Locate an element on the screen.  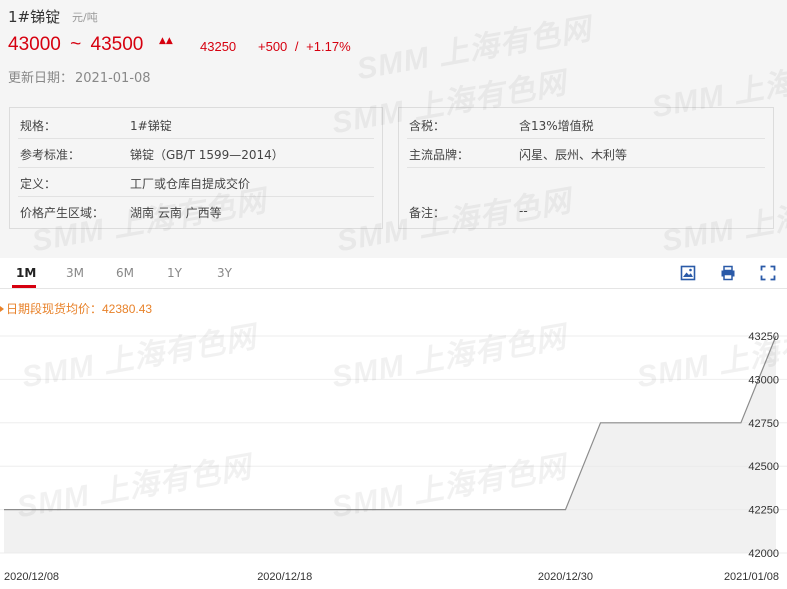
update-date-line: 更新日期： 2021-01-08 is located at coordinates (79, 76).